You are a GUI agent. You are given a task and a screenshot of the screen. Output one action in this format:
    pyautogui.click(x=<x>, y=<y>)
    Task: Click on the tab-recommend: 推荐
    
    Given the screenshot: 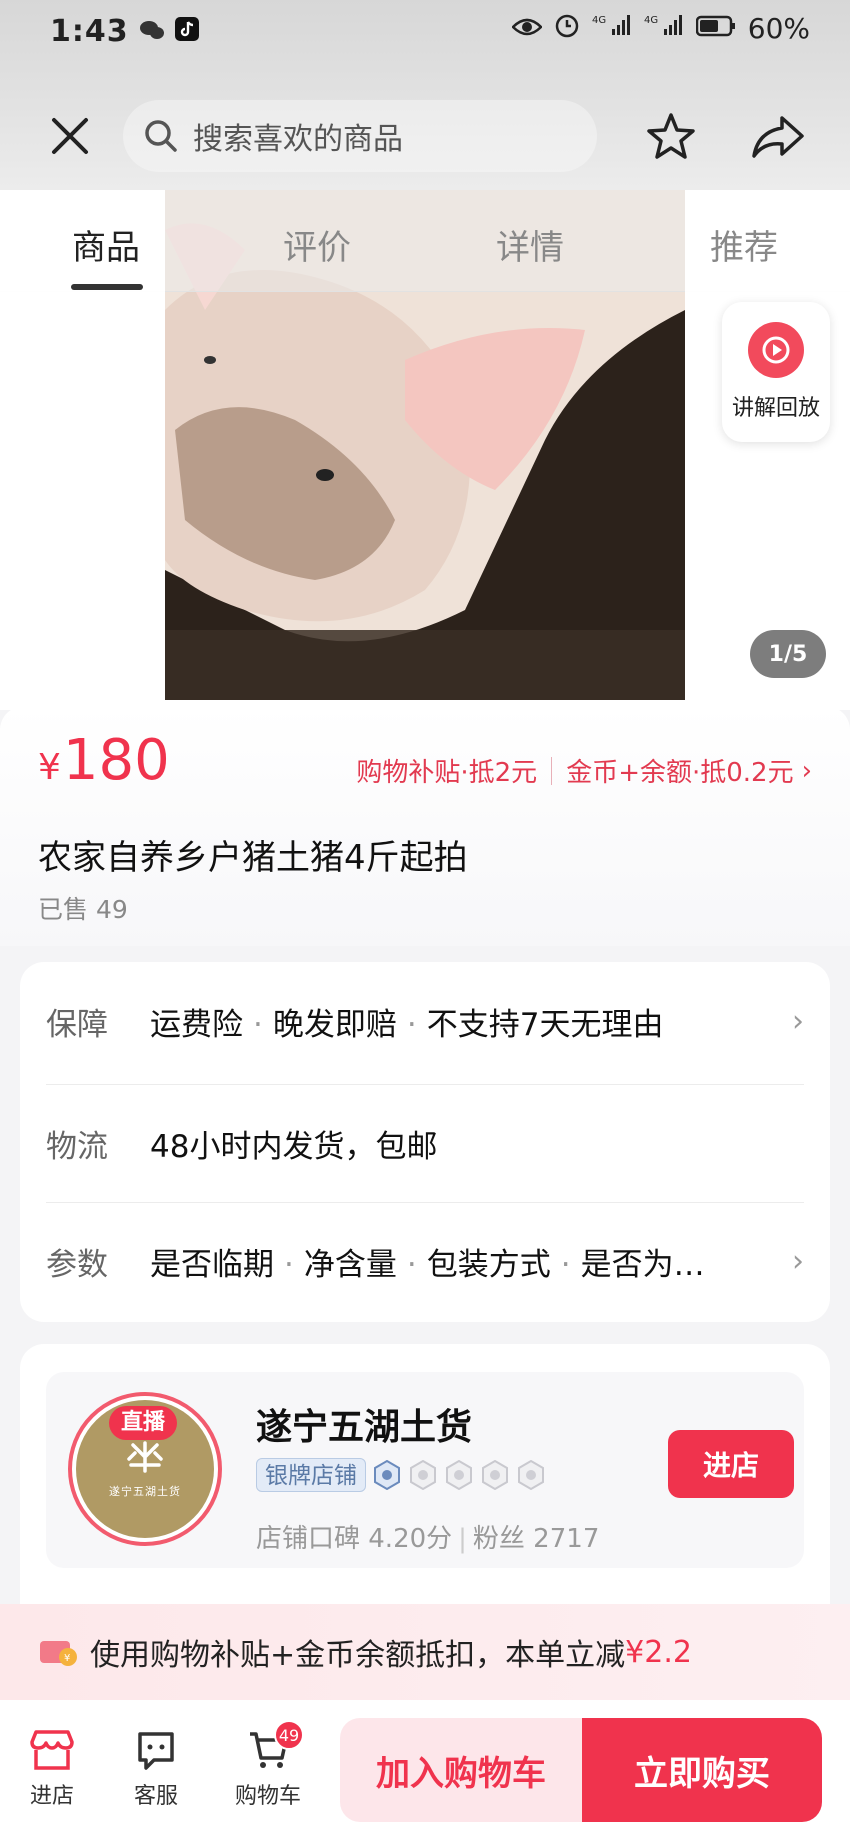 What is the action you would take?
    pyautogui.click(x=744, y=244)
    